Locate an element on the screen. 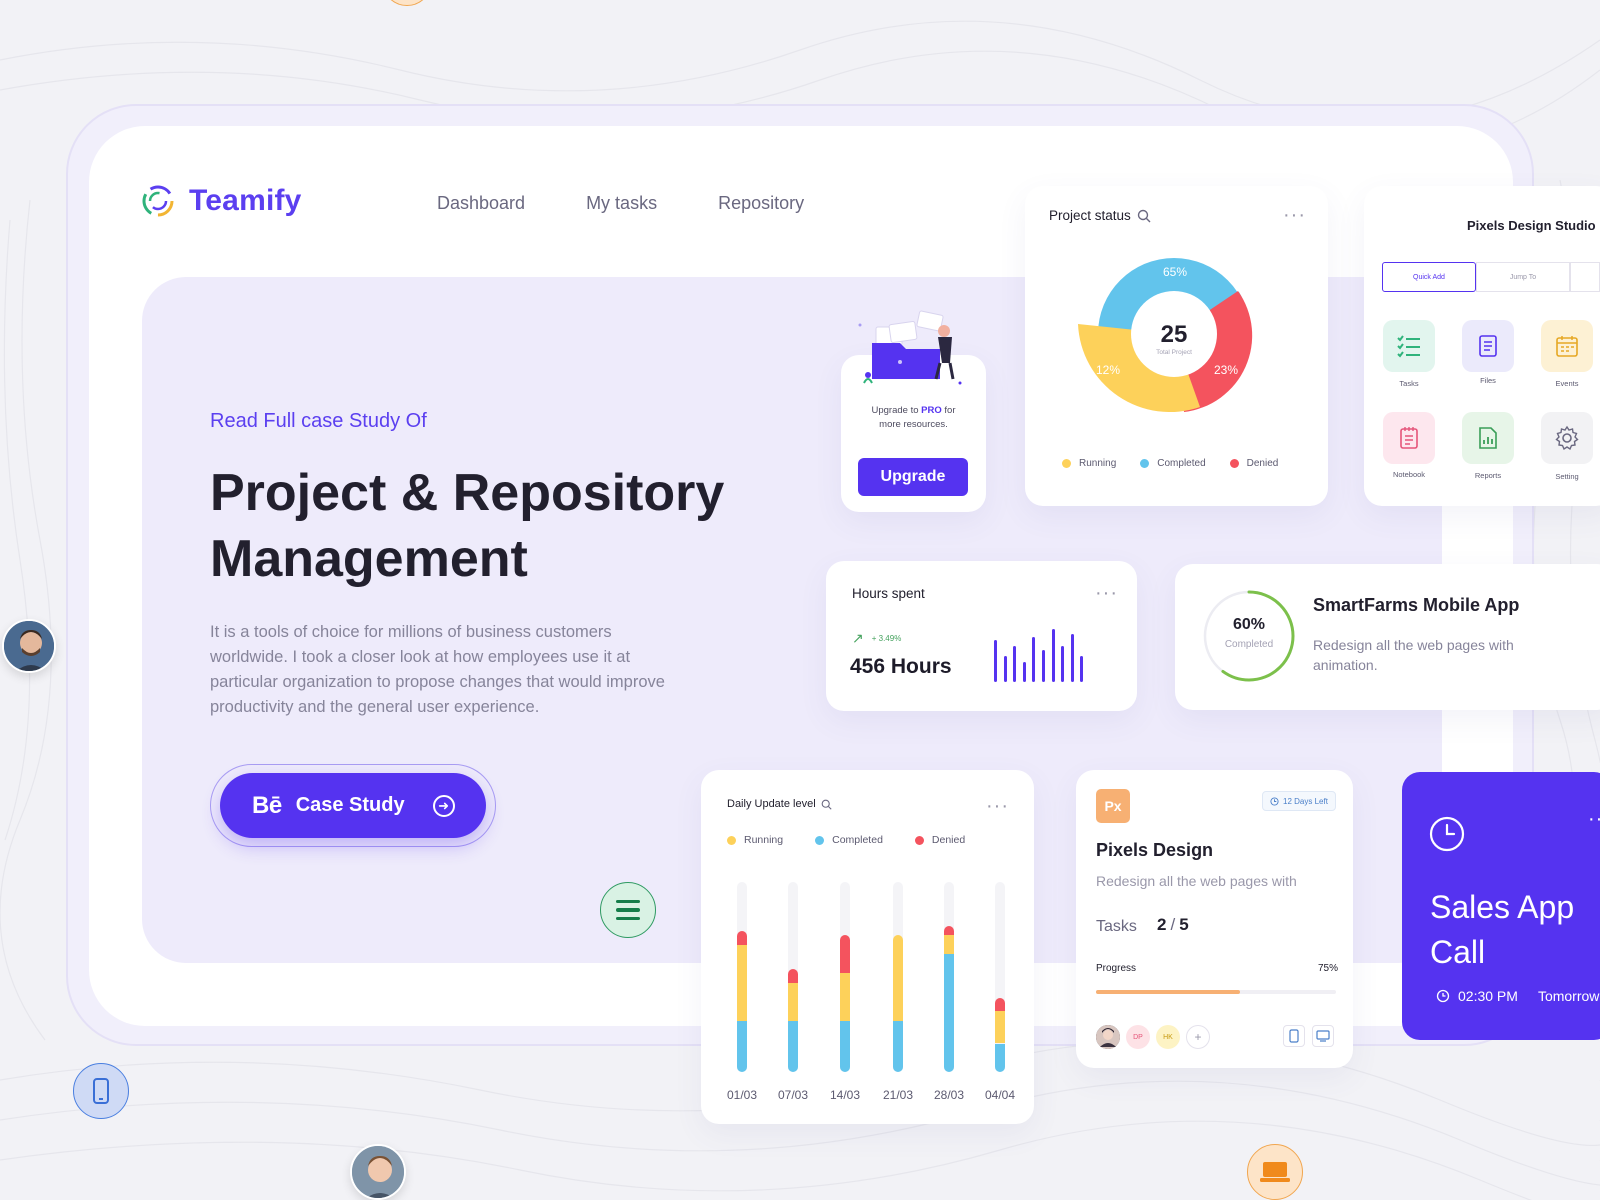 The height and width of the screenshot is (1200, 1600). tab-more is located at coordinates (1585, 277).